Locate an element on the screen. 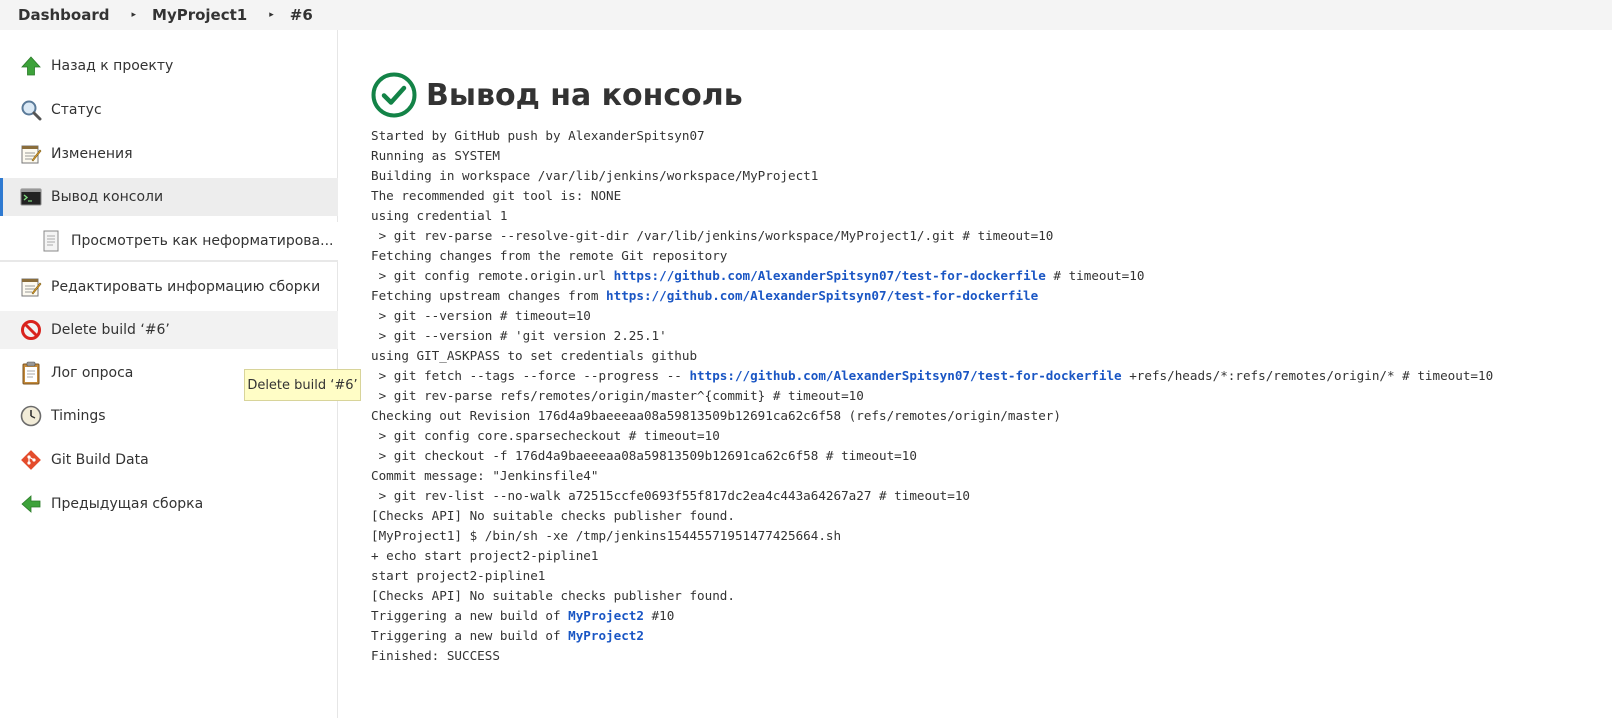  sidebar-item-back-to-project: Назад к проекту is located at coordinates (169, 66).